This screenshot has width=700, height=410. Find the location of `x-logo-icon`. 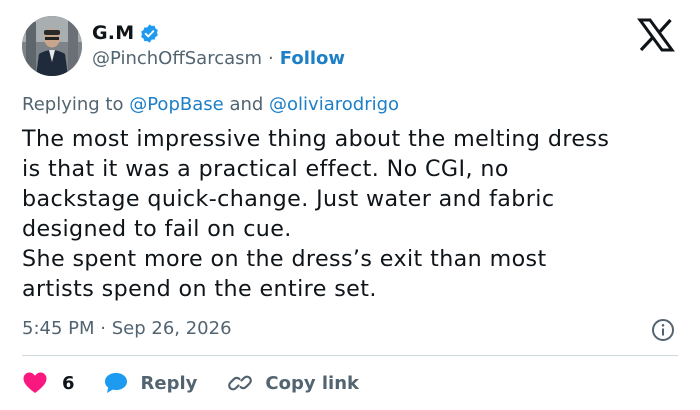

x-logo-icon is located at coordinates (656, 35).